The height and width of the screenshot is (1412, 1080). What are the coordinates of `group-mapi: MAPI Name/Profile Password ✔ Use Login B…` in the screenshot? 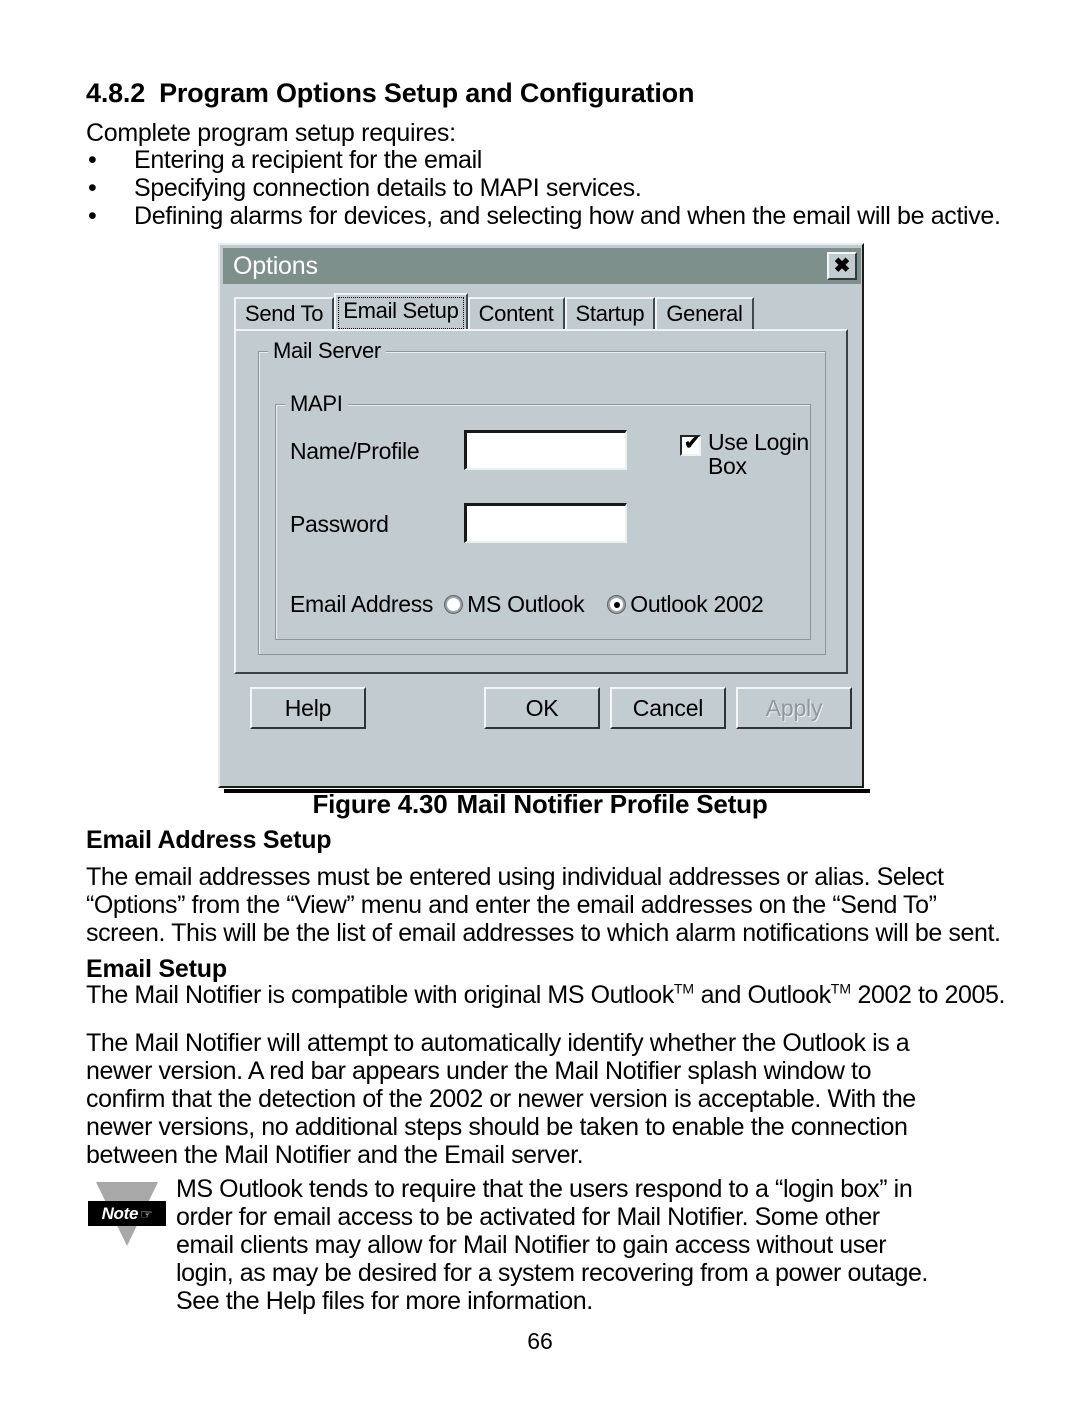 It's located at (543, 515).